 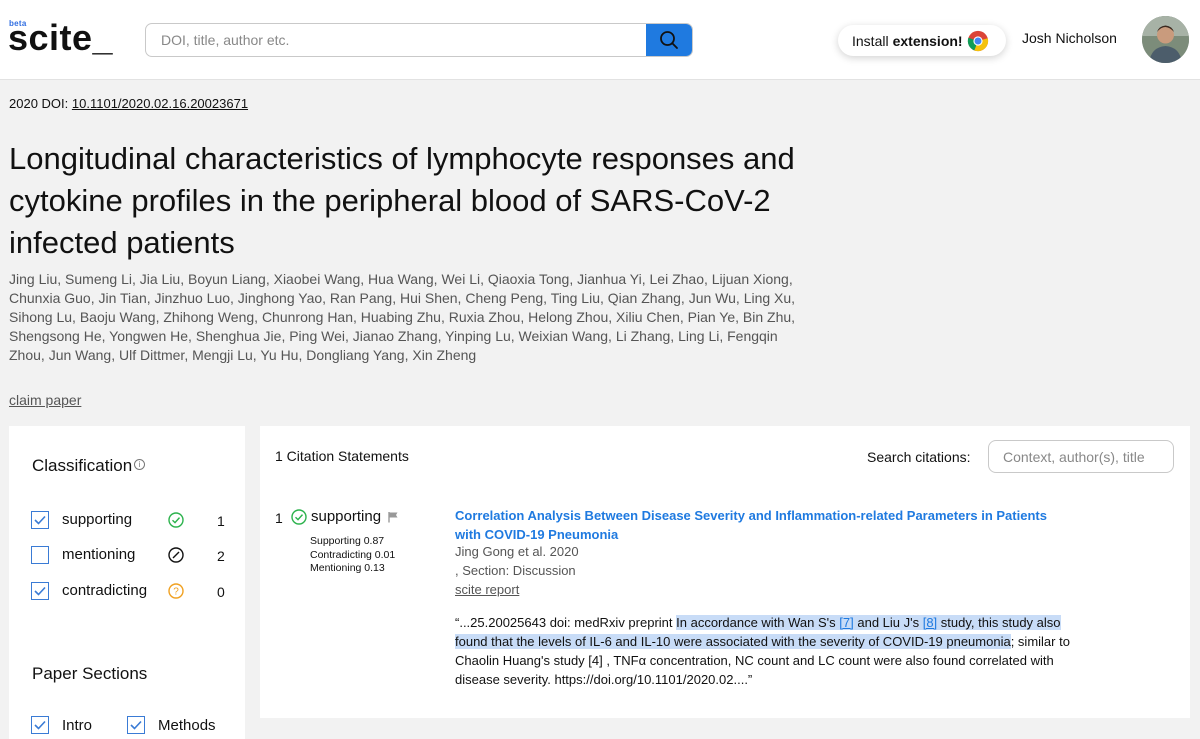 I want to click on supporting-score: Supporting 0.87, so click(x=347, y=541).